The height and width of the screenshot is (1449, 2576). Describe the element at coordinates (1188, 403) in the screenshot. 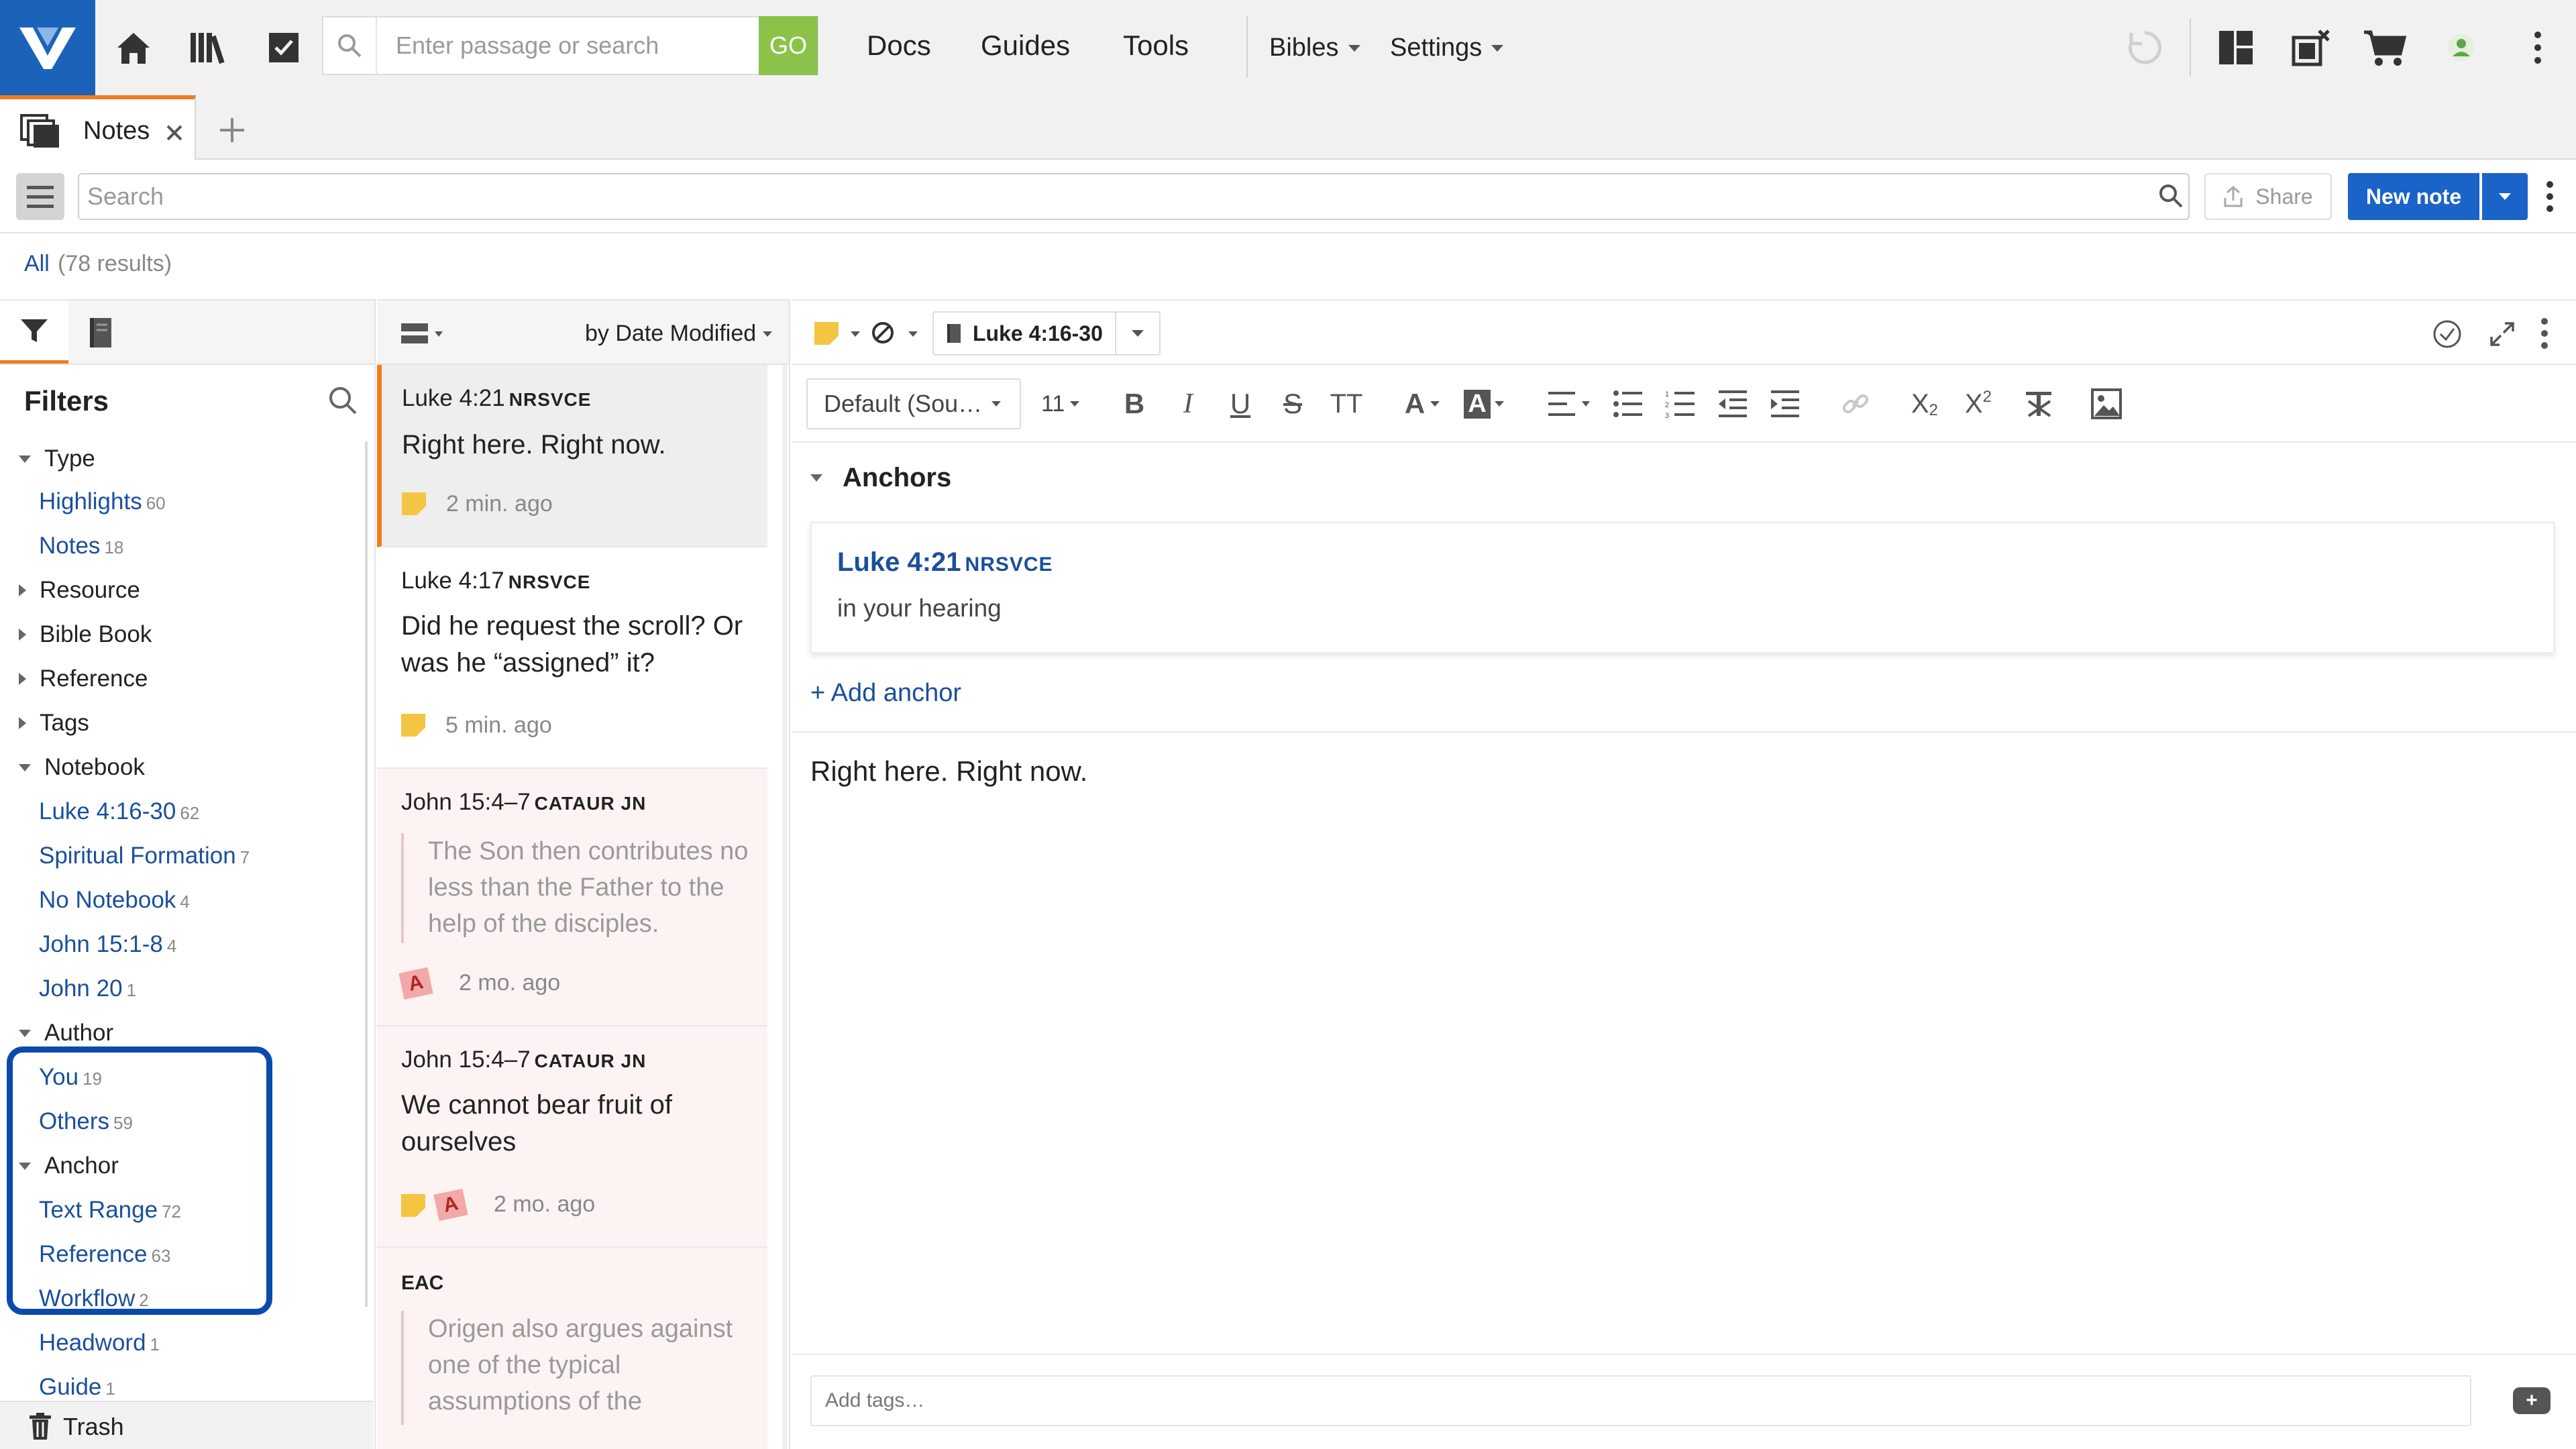

I see `italic-icon: I` at that location.